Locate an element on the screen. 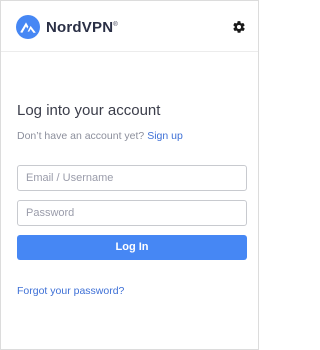 The height and width of the screenshot is (350, 320). password-field is located at coordinates (132, 213).